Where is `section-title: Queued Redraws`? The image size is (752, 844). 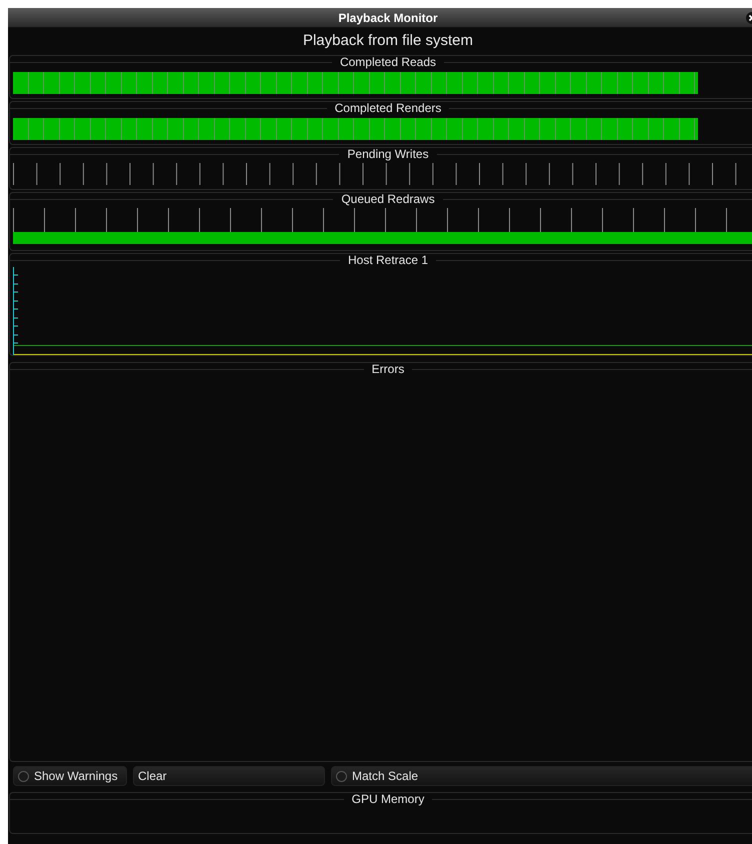 section-title: Queued Redraws is located at coordinates (388, 199).